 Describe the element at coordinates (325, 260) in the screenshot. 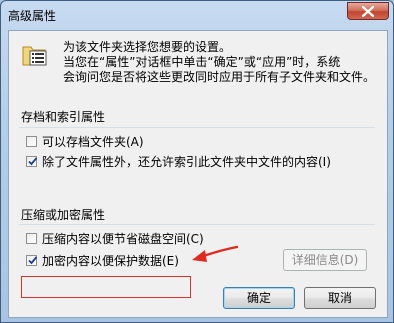

I see `details-button: 详细信息(D)` at that location.